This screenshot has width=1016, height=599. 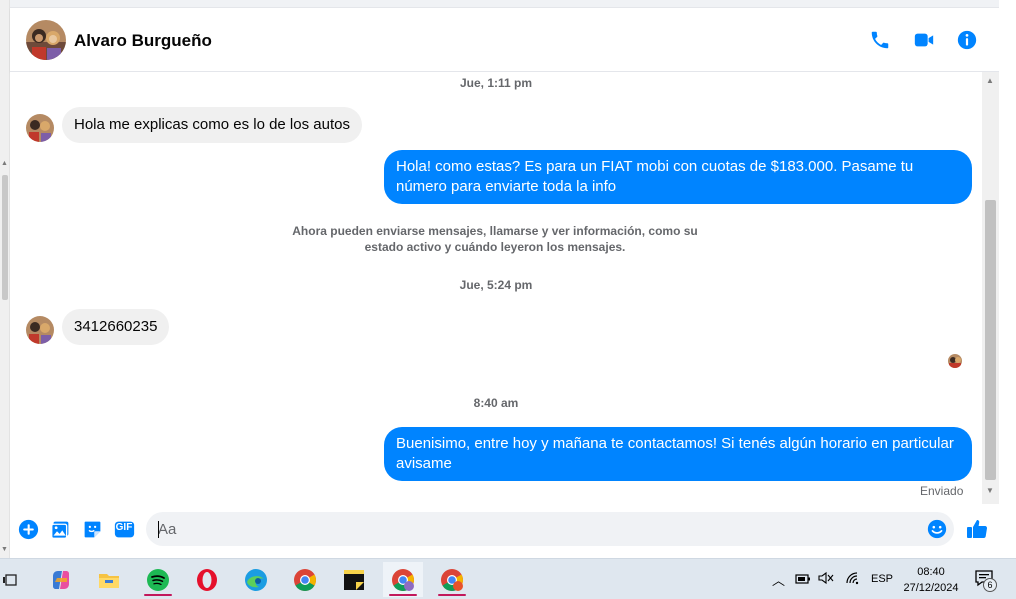 I want to click on task-view-button, so click(x=11, y=579).